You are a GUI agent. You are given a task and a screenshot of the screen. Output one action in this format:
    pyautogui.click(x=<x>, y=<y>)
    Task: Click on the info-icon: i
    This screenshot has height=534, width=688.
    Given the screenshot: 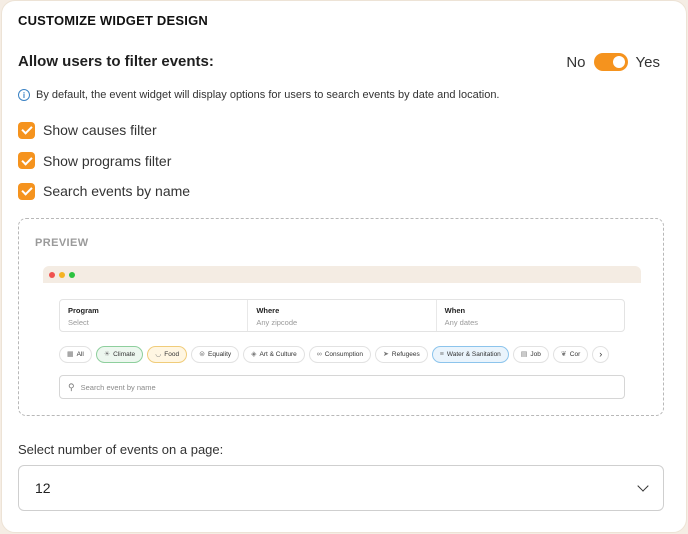 What is the action you would take?
    pyautogui.click(x=24, y=95)
    